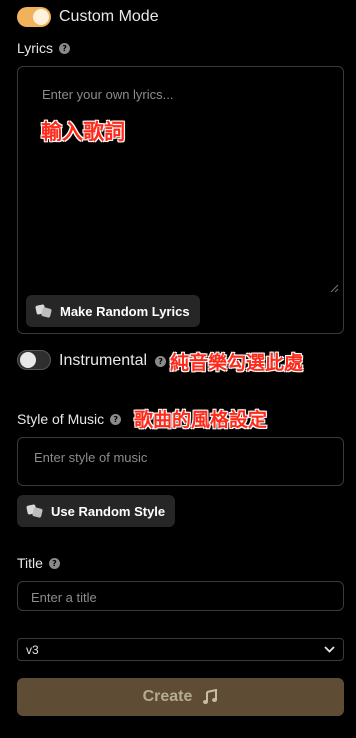 The height and width of the screenshot is (738, 356). What do you see at coordinates (35, 48) in the screenshot?
I see `lyrics-label-text: Lyrics` at bounding box center [35, 48].